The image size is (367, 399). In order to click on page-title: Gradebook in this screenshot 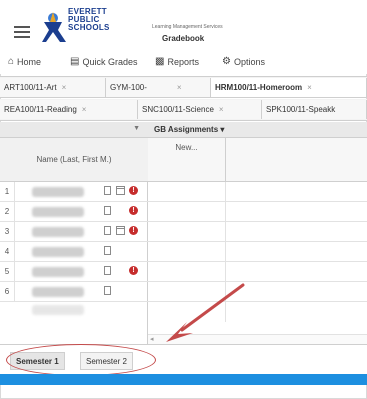, I will do `click(183, 38)`.